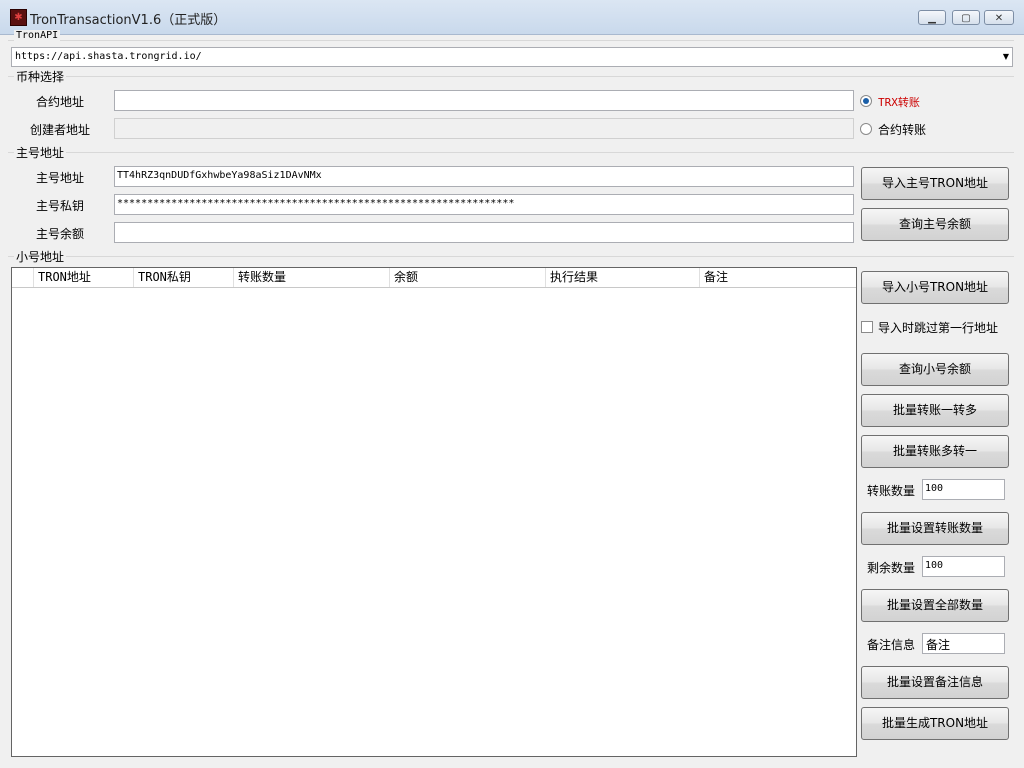 This screenshot has width=1024, height=768. What do you see at coordinates (866, 101) in the screenshot?
I see `trx-transfer-radio` at bounding box center [866, 101].